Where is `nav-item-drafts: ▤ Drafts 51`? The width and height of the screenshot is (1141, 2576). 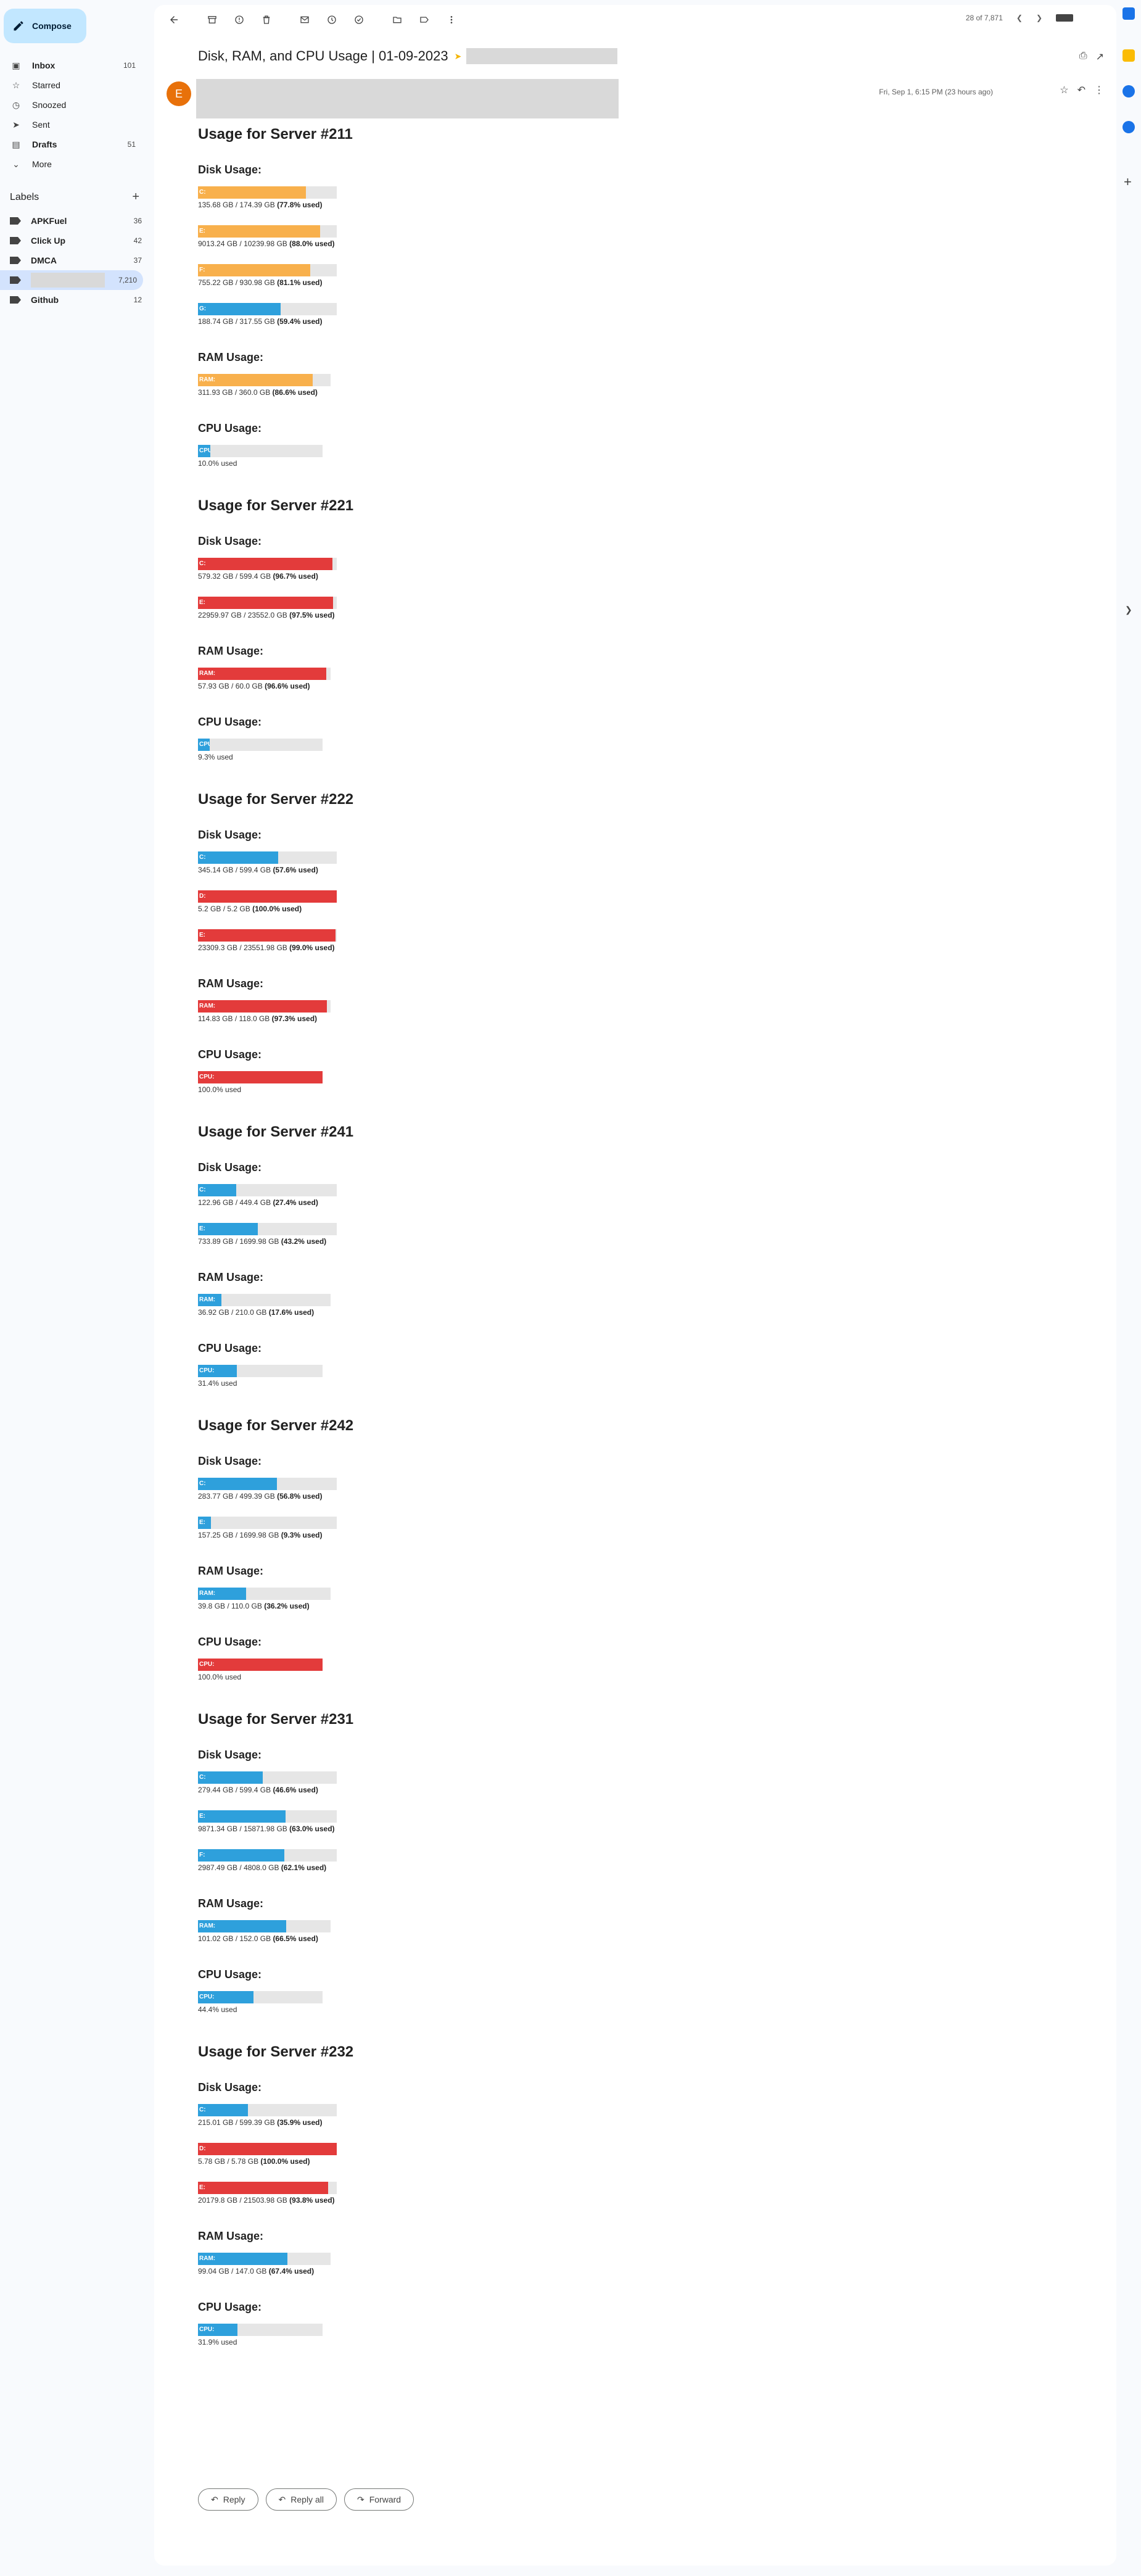
nav-item-drafts: ▤ Drafts 51 is located at coordinates (74, 144).